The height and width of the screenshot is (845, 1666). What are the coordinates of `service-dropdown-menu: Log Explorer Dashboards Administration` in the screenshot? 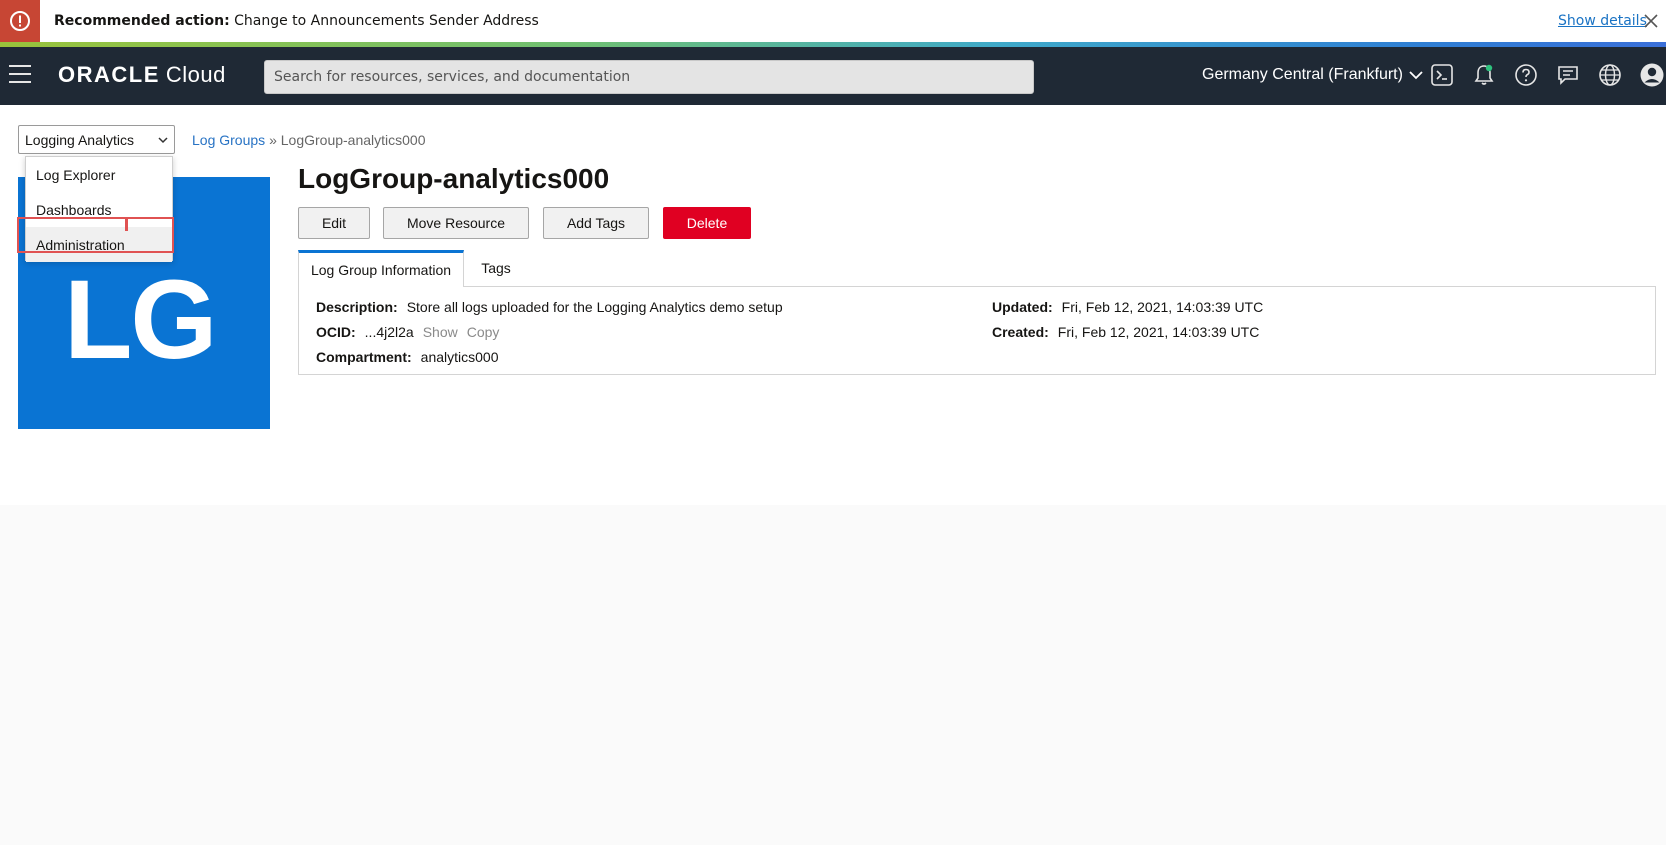 It's located at (99, 209).